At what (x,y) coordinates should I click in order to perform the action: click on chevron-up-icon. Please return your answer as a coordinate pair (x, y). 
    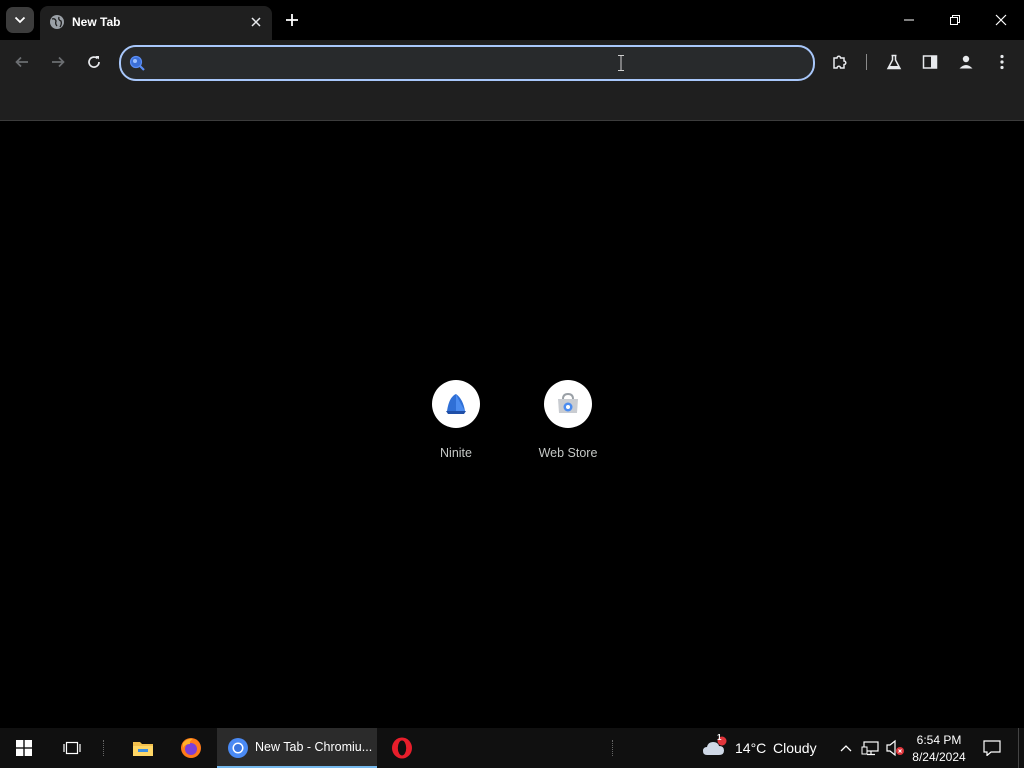
    Looking at the image, I should click on (846, 748).